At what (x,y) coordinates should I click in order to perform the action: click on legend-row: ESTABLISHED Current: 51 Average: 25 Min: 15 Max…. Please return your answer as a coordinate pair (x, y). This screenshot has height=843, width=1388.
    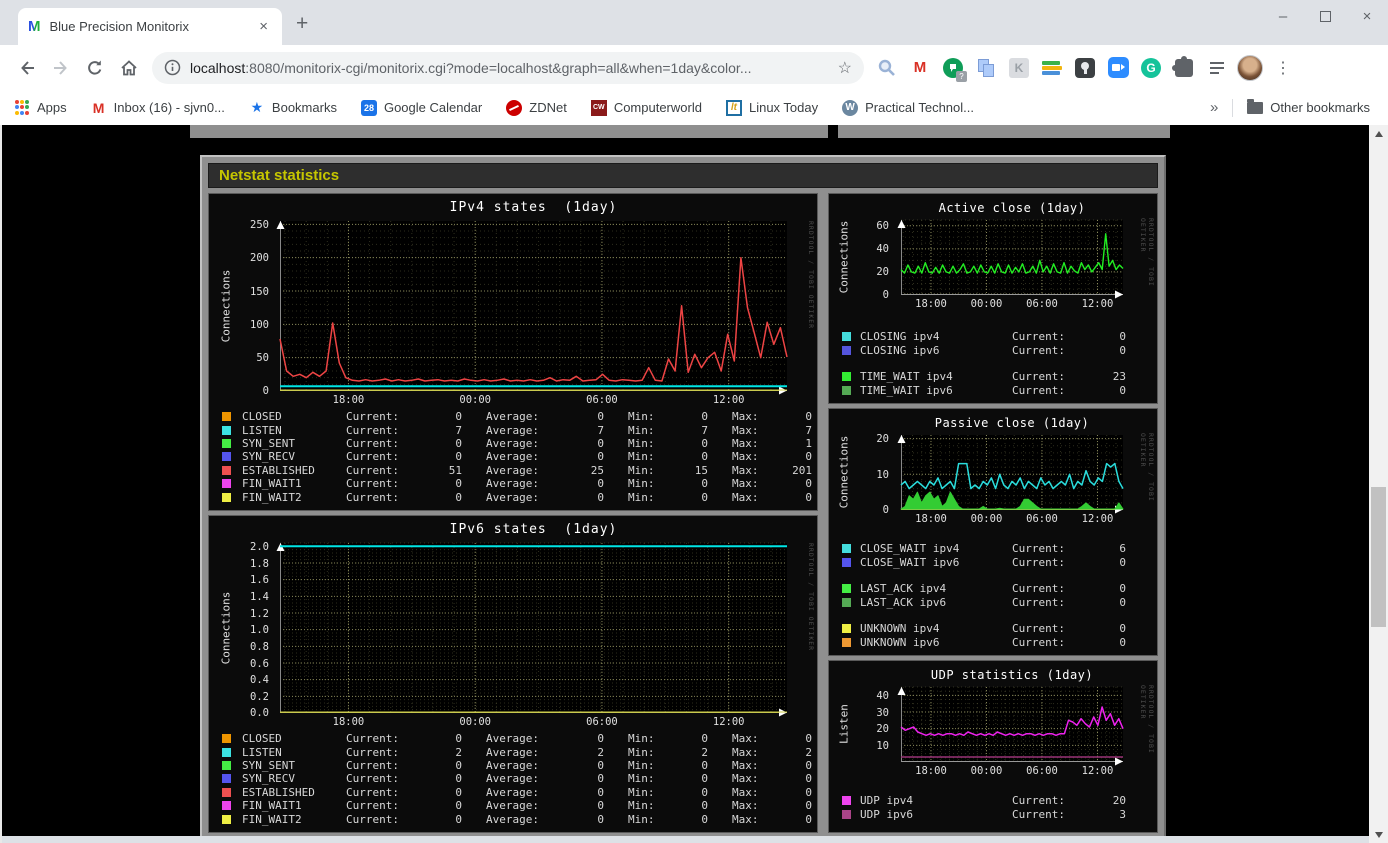
    Looking at the image, I should click on (519, 470).